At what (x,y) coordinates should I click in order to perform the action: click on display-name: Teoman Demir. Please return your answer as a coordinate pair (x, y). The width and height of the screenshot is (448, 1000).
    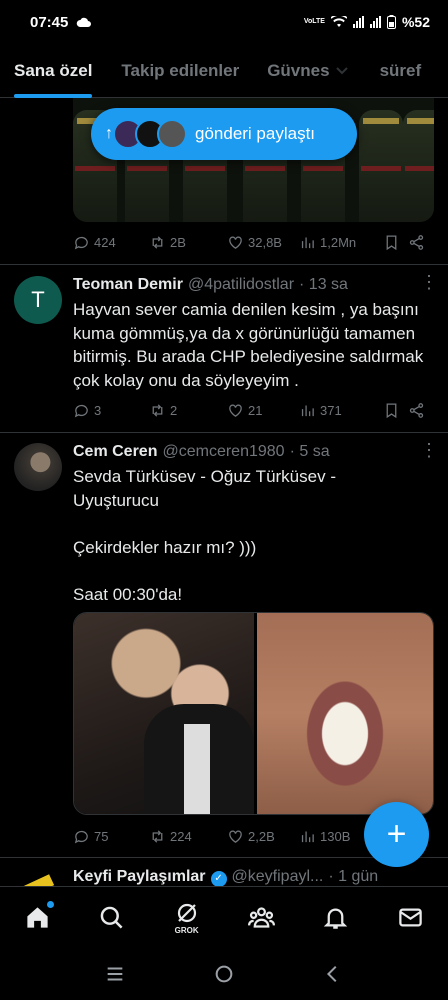
    Looking at the image, I should click on (128, 285).